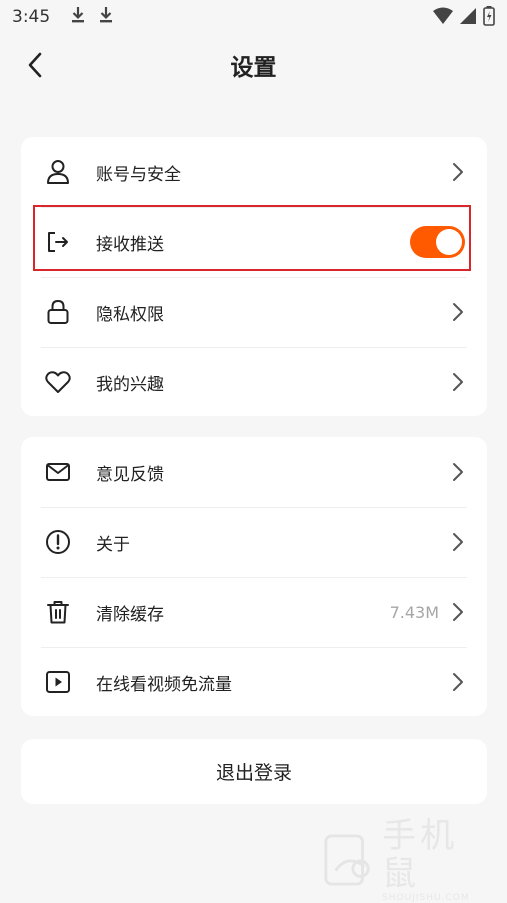 This screenshot has height=903, width=507. What do you see at coordinates (130, 474) in the screenshot?
I see `row-label: 意见反馈` at bounding box center [130, 474].